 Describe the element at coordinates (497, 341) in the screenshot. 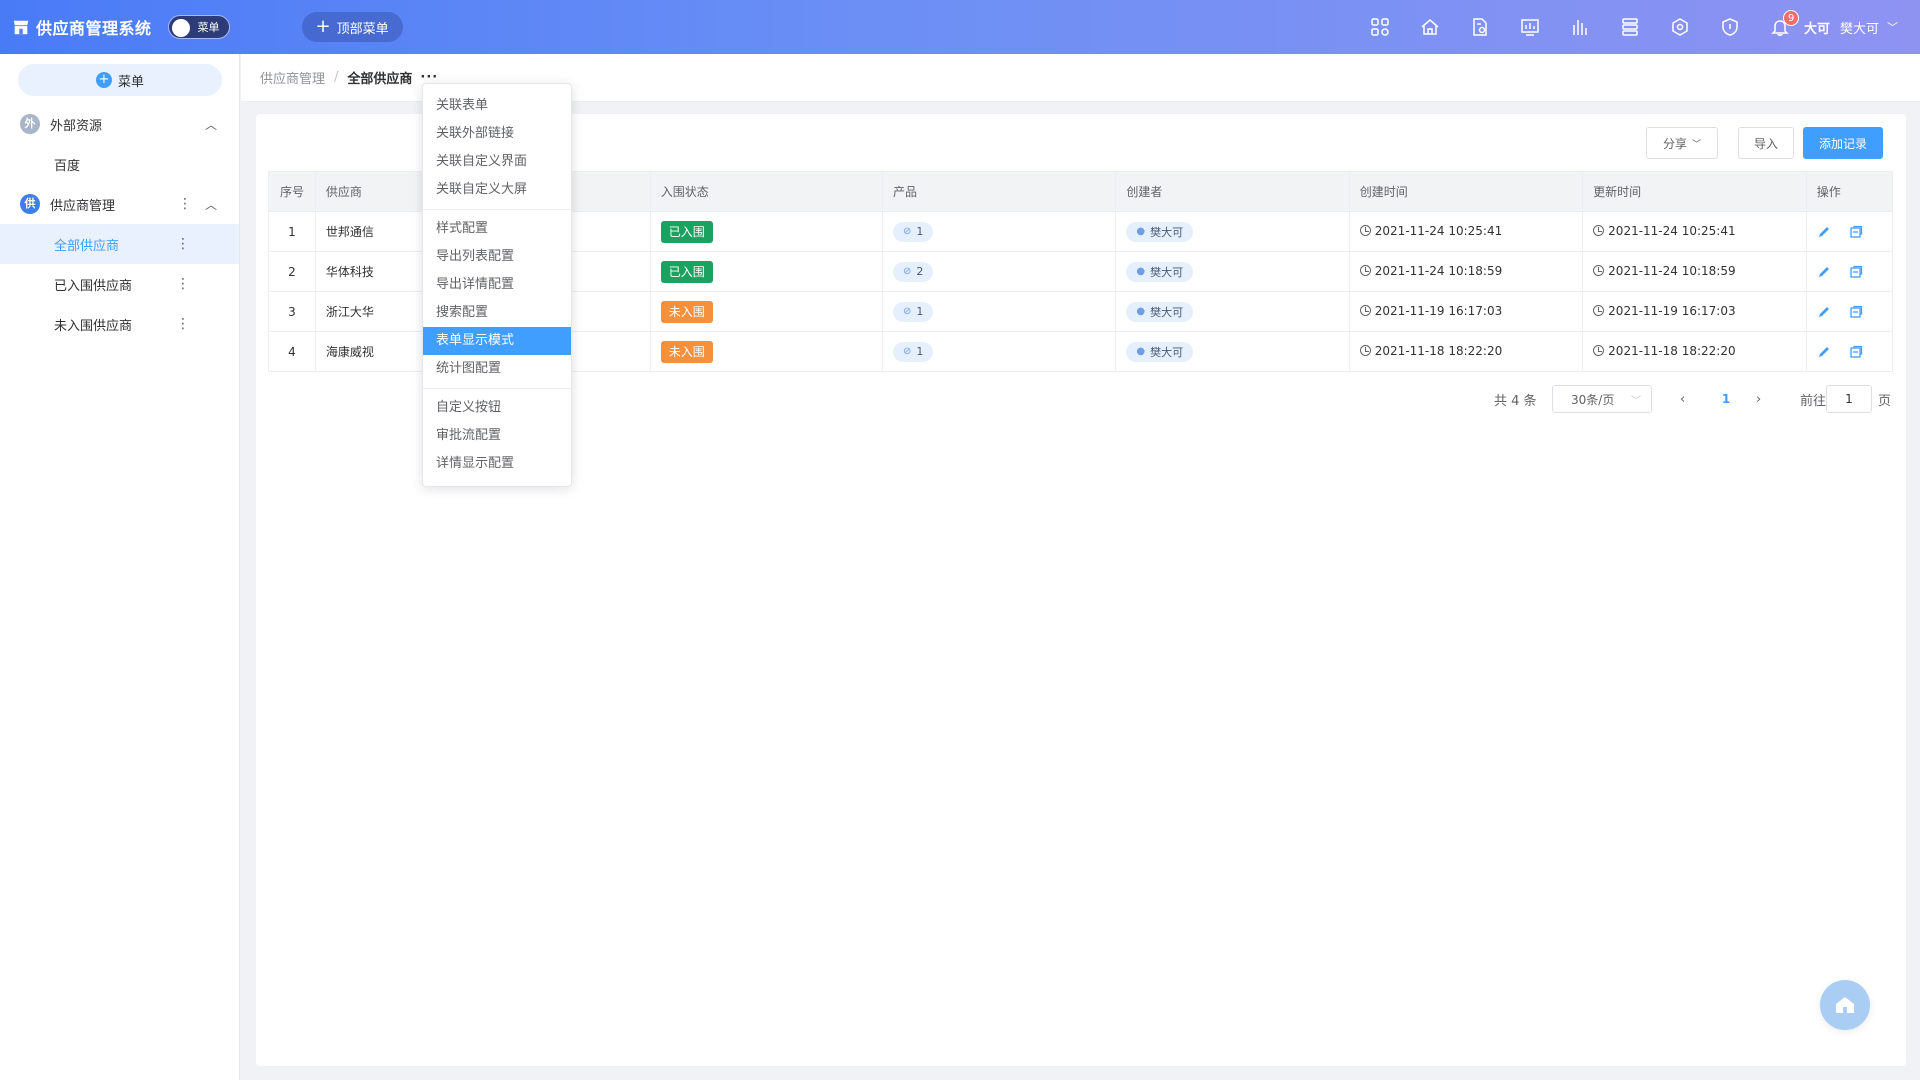

I see `dropdown-menu-item: 表单显示模式` at that location.